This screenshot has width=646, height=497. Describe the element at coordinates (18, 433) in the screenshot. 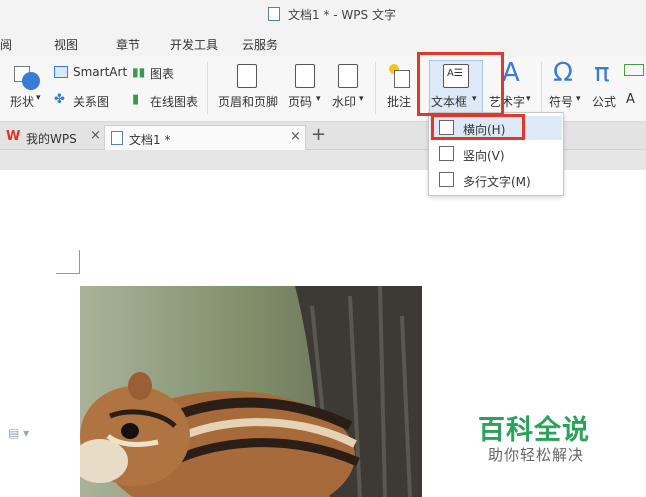

I see `paragraph-icon: ▤ ▾` at that location.